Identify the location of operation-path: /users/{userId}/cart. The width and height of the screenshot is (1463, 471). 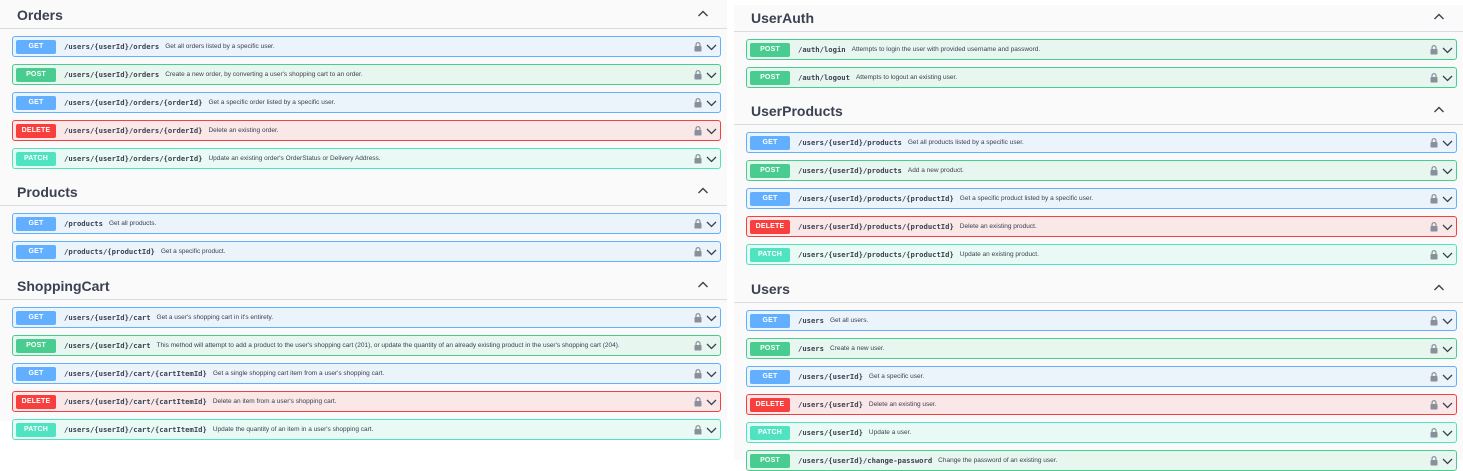
(107, 317).